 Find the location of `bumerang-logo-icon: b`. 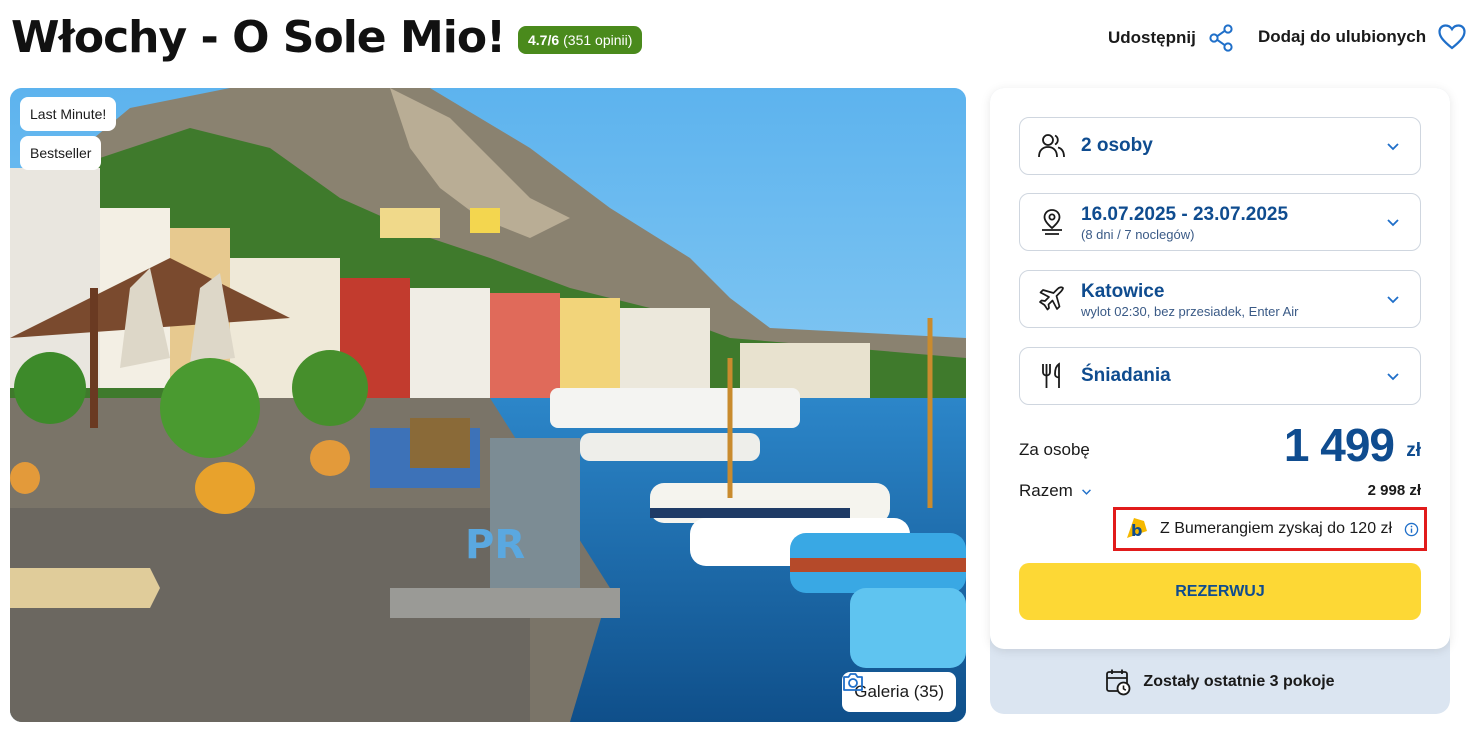

bumerang-logo-icon: b is located at coordinates (1137, 529).